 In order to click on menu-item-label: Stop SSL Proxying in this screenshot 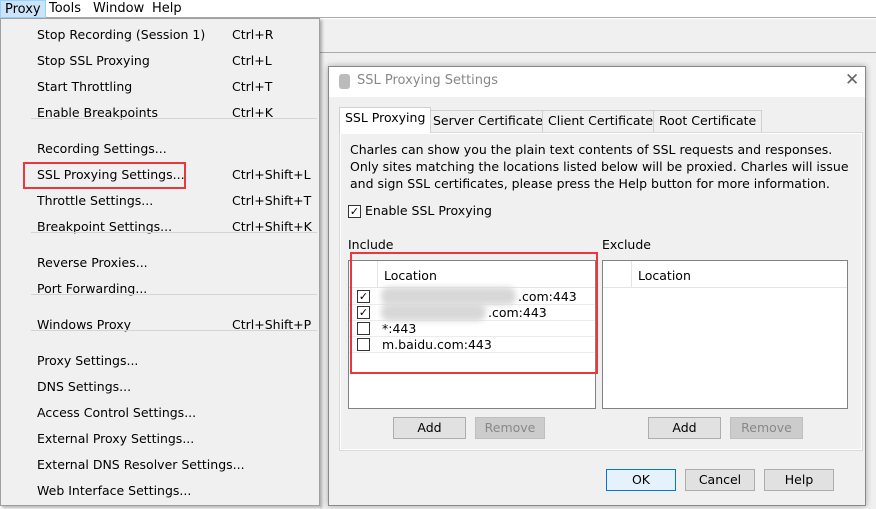, I will do `click(93, 60)`.